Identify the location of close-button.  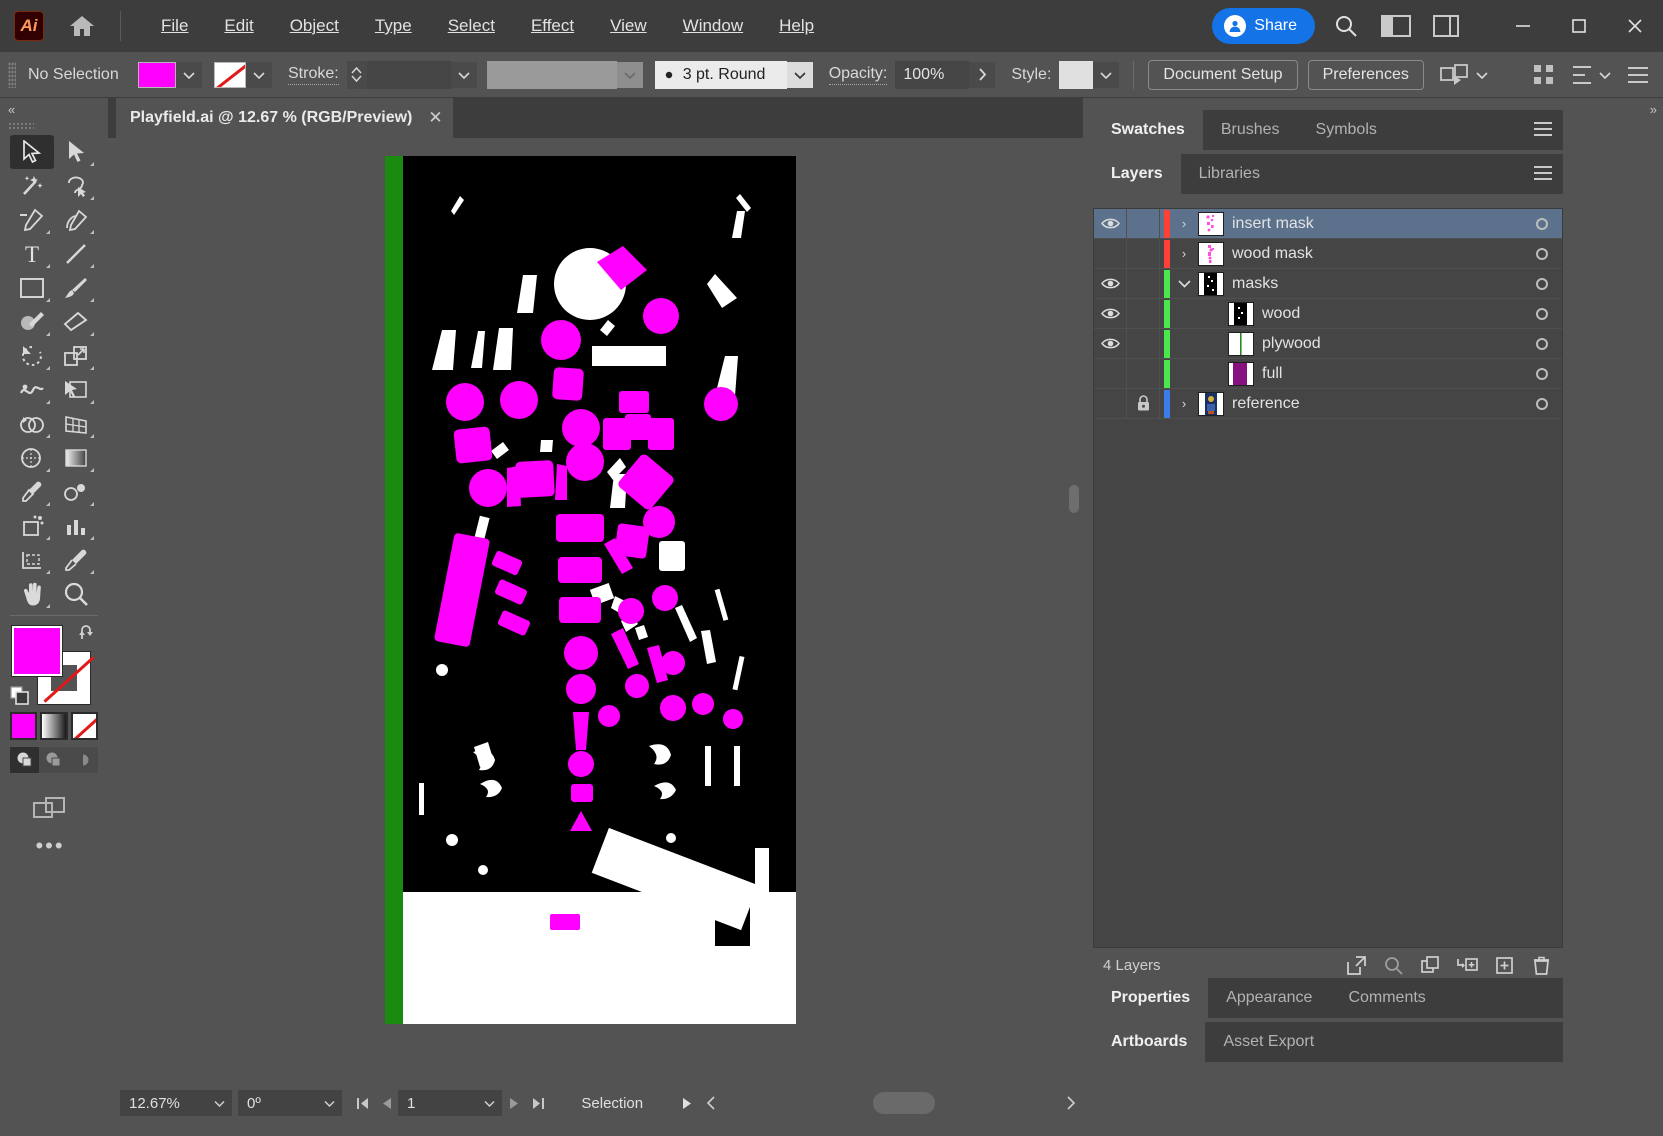
(1635, 26).